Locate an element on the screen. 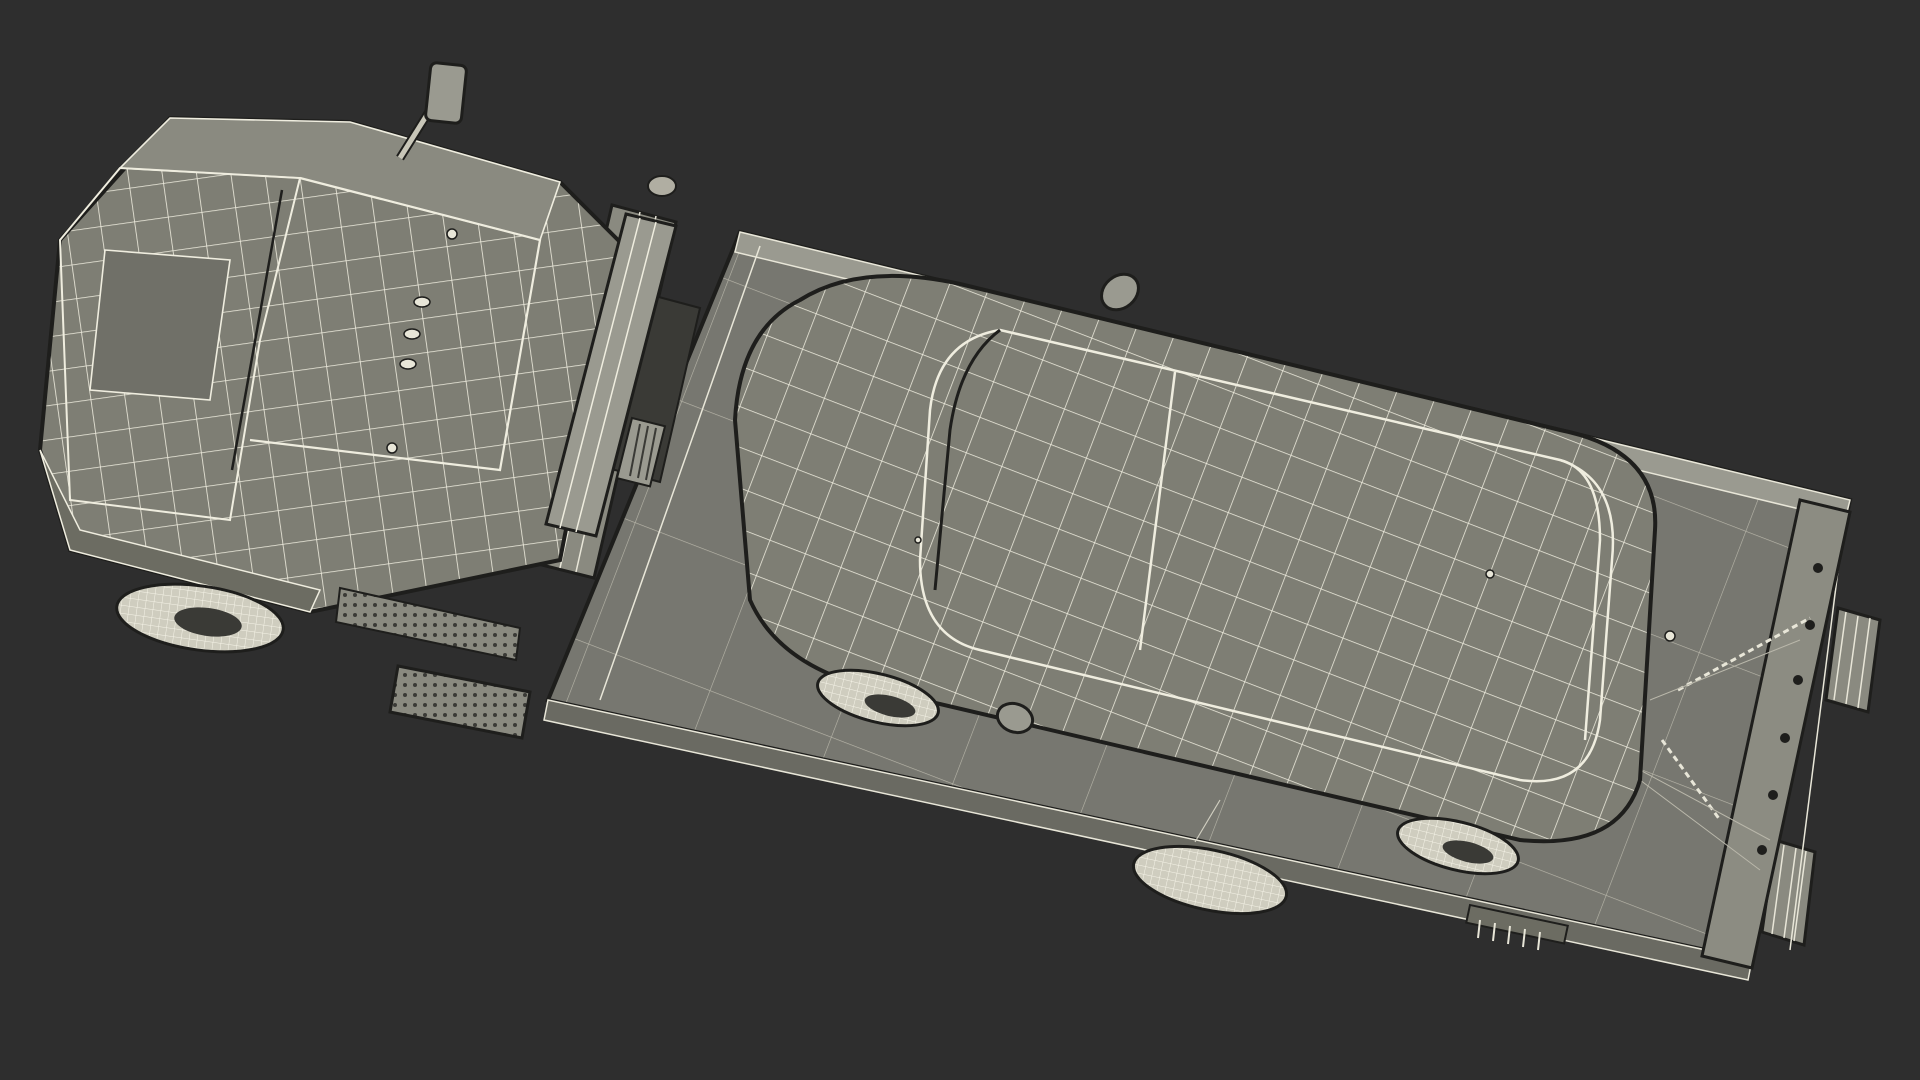  truck-side-mirror is located at coordinates (432, 111).